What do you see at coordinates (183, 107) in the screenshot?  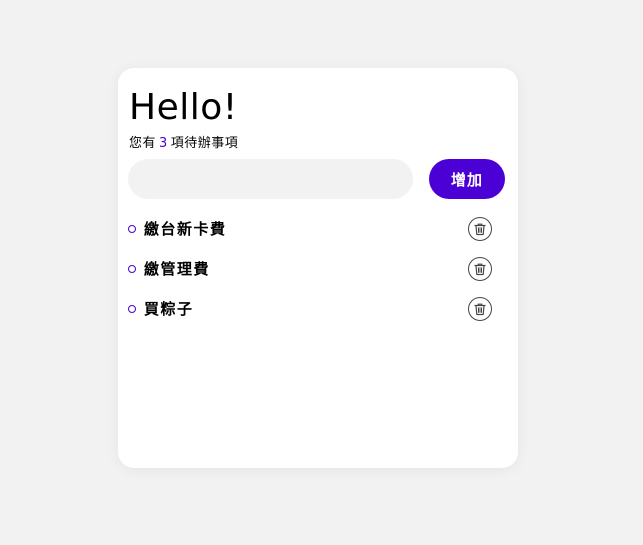 I see `page-title: Hello!` at bounding box center [183, 107].